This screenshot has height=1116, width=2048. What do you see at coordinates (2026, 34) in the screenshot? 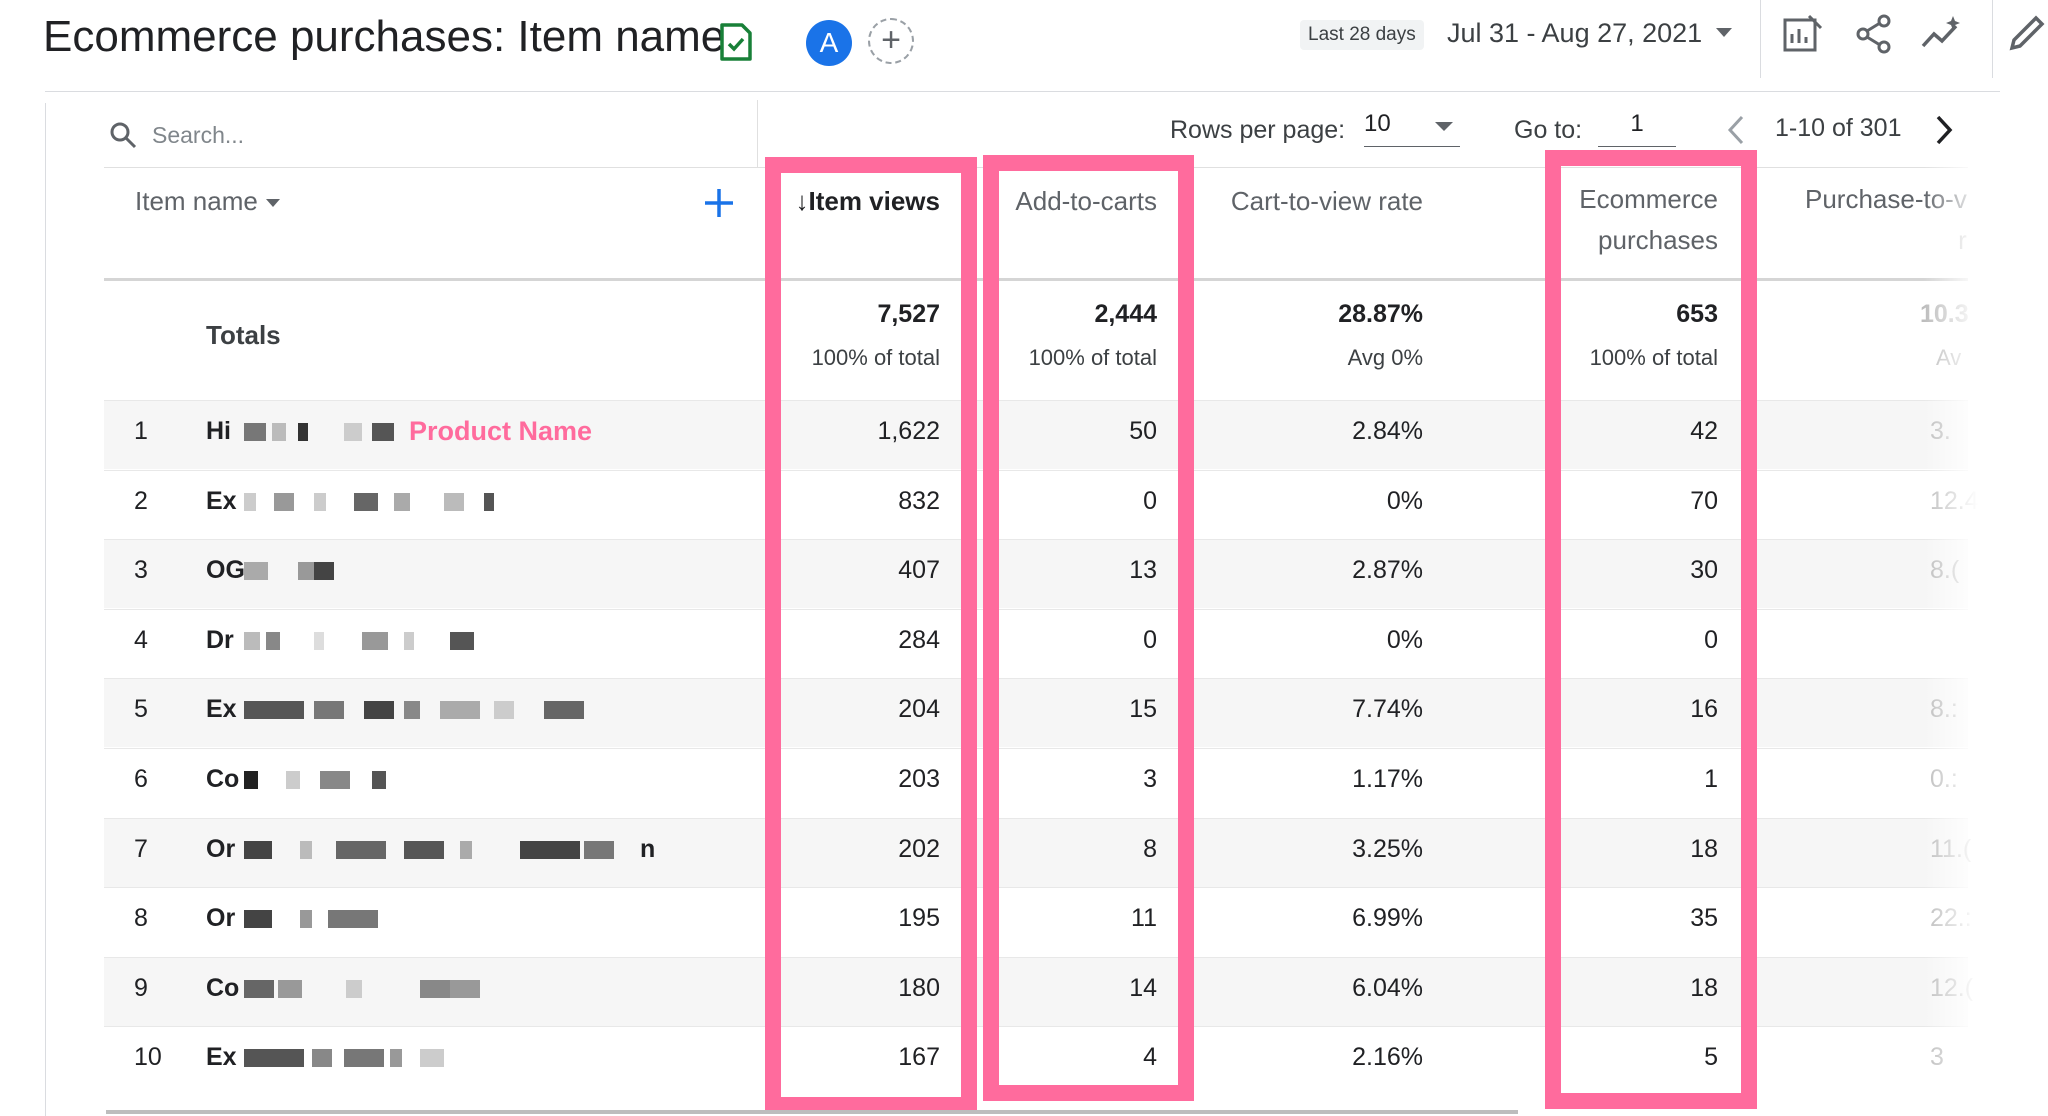
I see `edit-icon` at bounding box center [2026, 34].